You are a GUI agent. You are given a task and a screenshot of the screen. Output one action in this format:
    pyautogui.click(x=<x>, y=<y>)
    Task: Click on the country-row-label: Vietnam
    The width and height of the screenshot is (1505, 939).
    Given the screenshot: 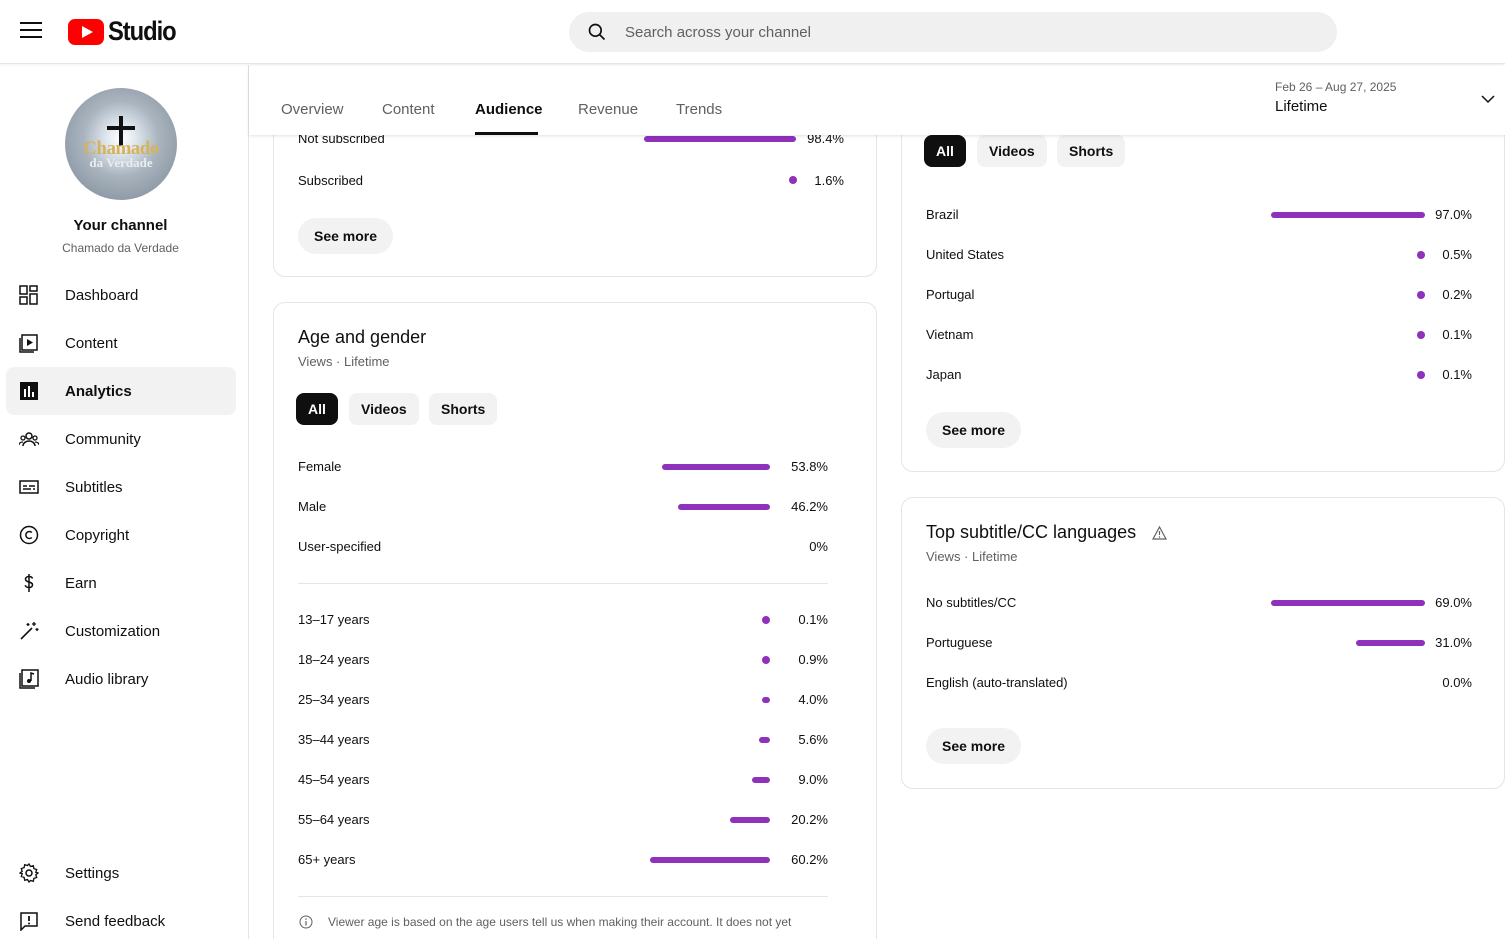 What is the action you would take?
    pyautogui.click(x=950, y=334)
    